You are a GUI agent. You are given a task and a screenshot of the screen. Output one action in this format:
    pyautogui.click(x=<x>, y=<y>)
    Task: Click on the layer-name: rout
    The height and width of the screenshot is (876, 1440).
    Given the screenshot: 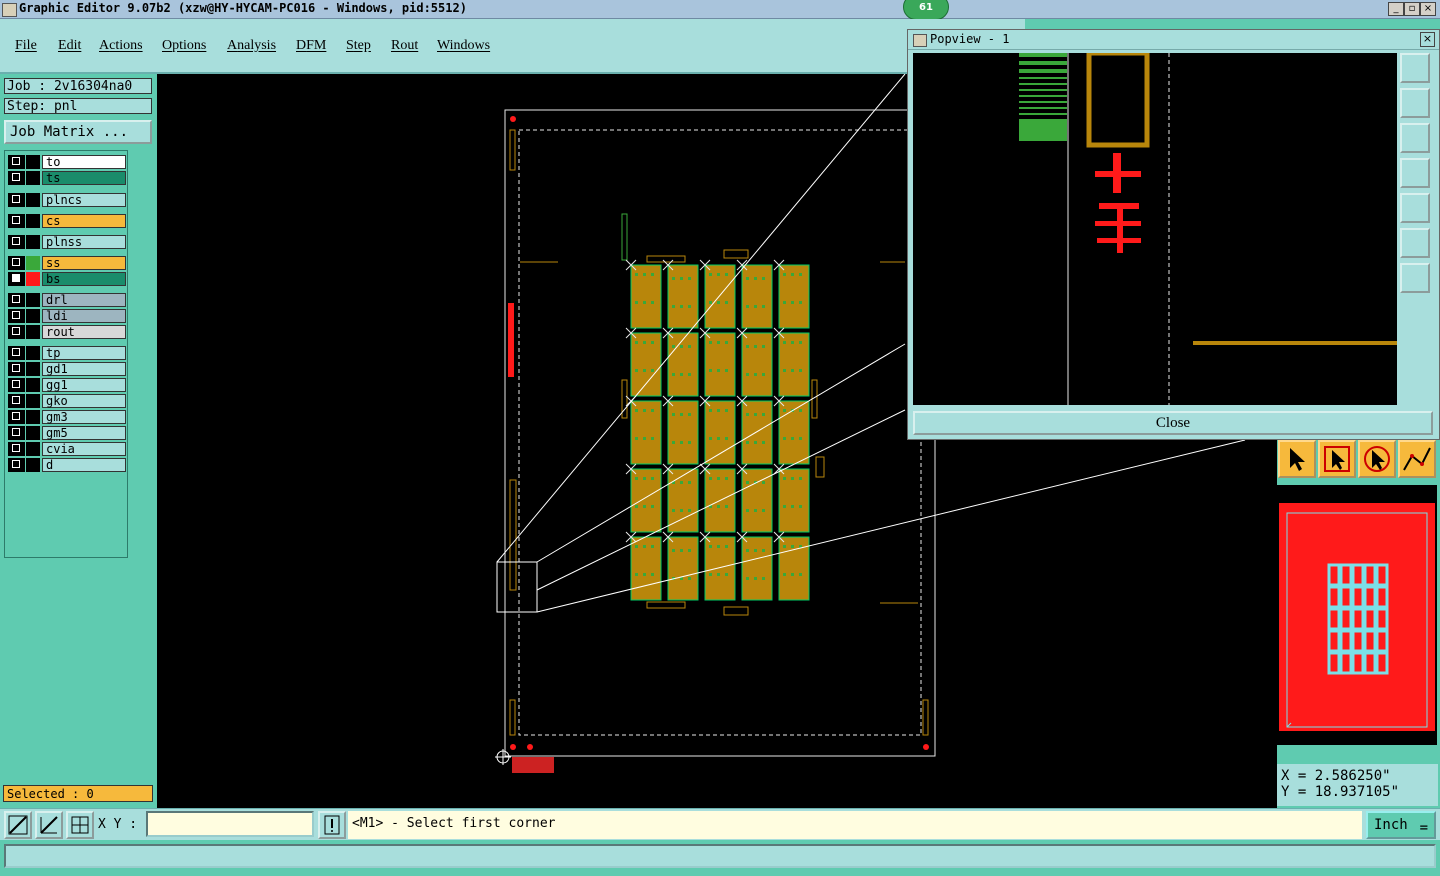 What is the action you would take?
    pyautogui.click(x=84, y=332)
    